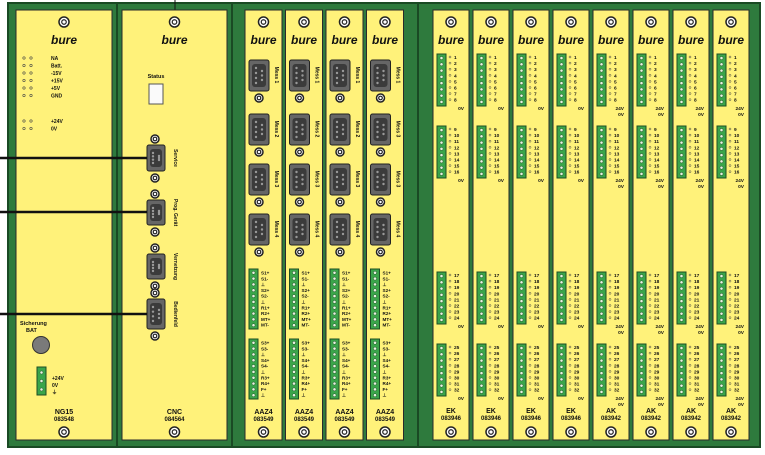 This screenshot has height=455, width=765. Describe the element at coordinates (735, 82) in the screenshot. I see `channel-label: 5` at that location.